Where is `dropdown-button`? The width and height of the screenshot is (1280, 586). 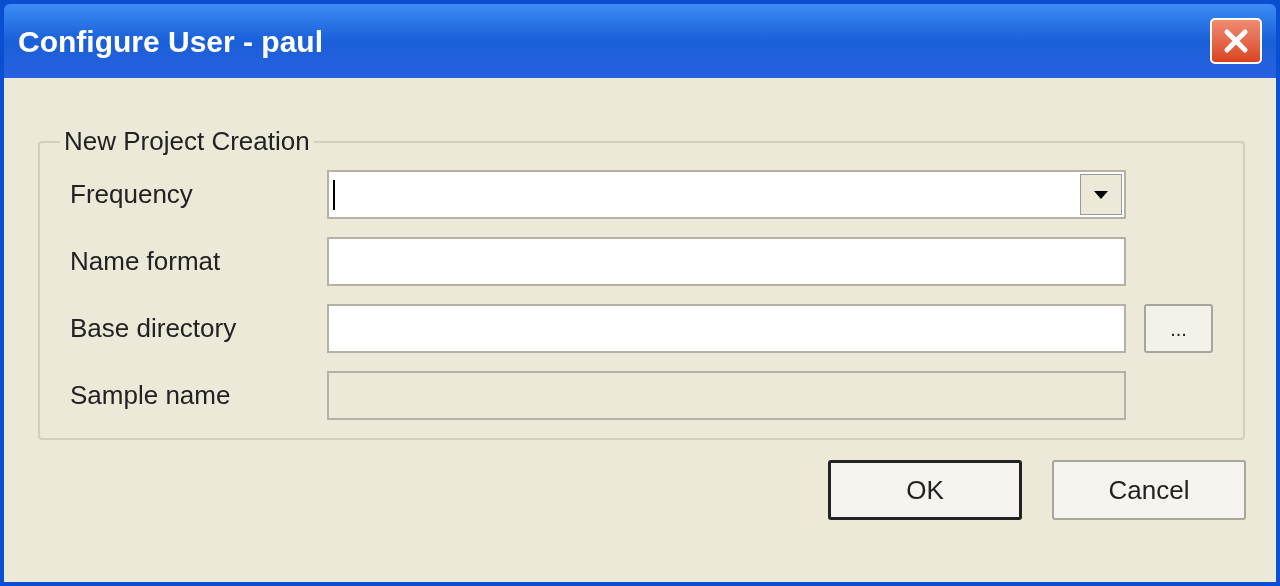
dropdown-button is located at coordinates (1101, 194).